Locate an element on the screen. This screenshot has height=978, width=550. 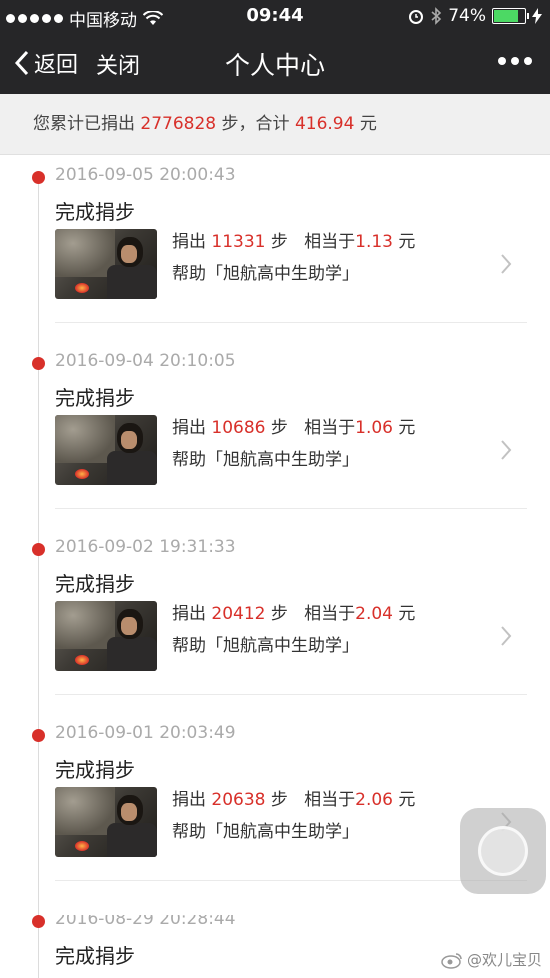
battery-icon is located at coordinates (510, 16).